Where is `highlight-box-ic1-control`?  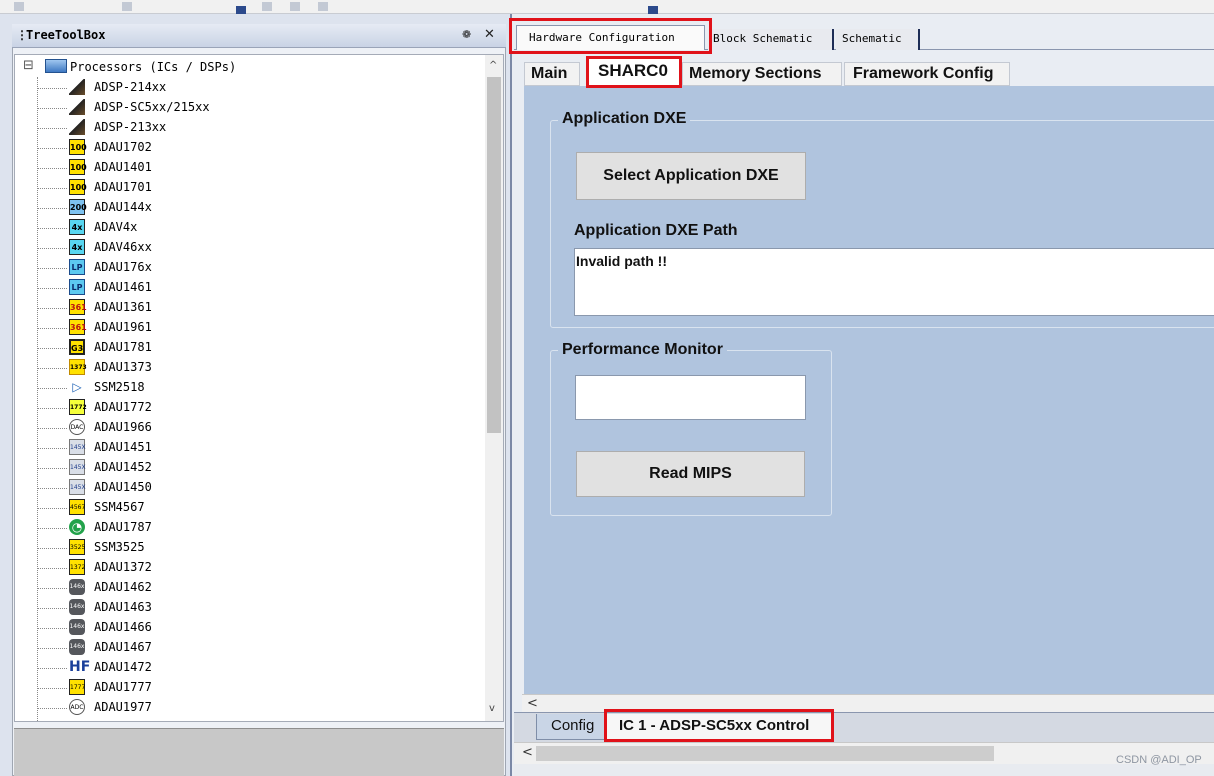
highlight-box-ic1-control is located at coordinates (719, 725).